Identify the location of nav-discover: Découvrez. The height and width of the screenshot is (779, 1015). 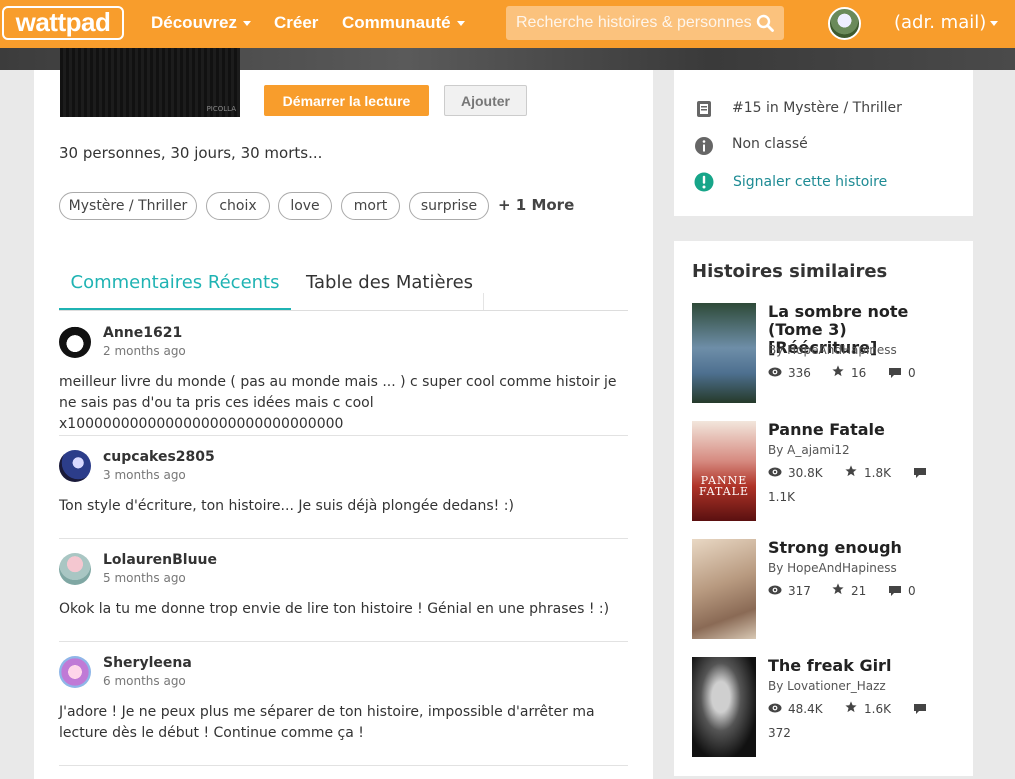
(201, 23).